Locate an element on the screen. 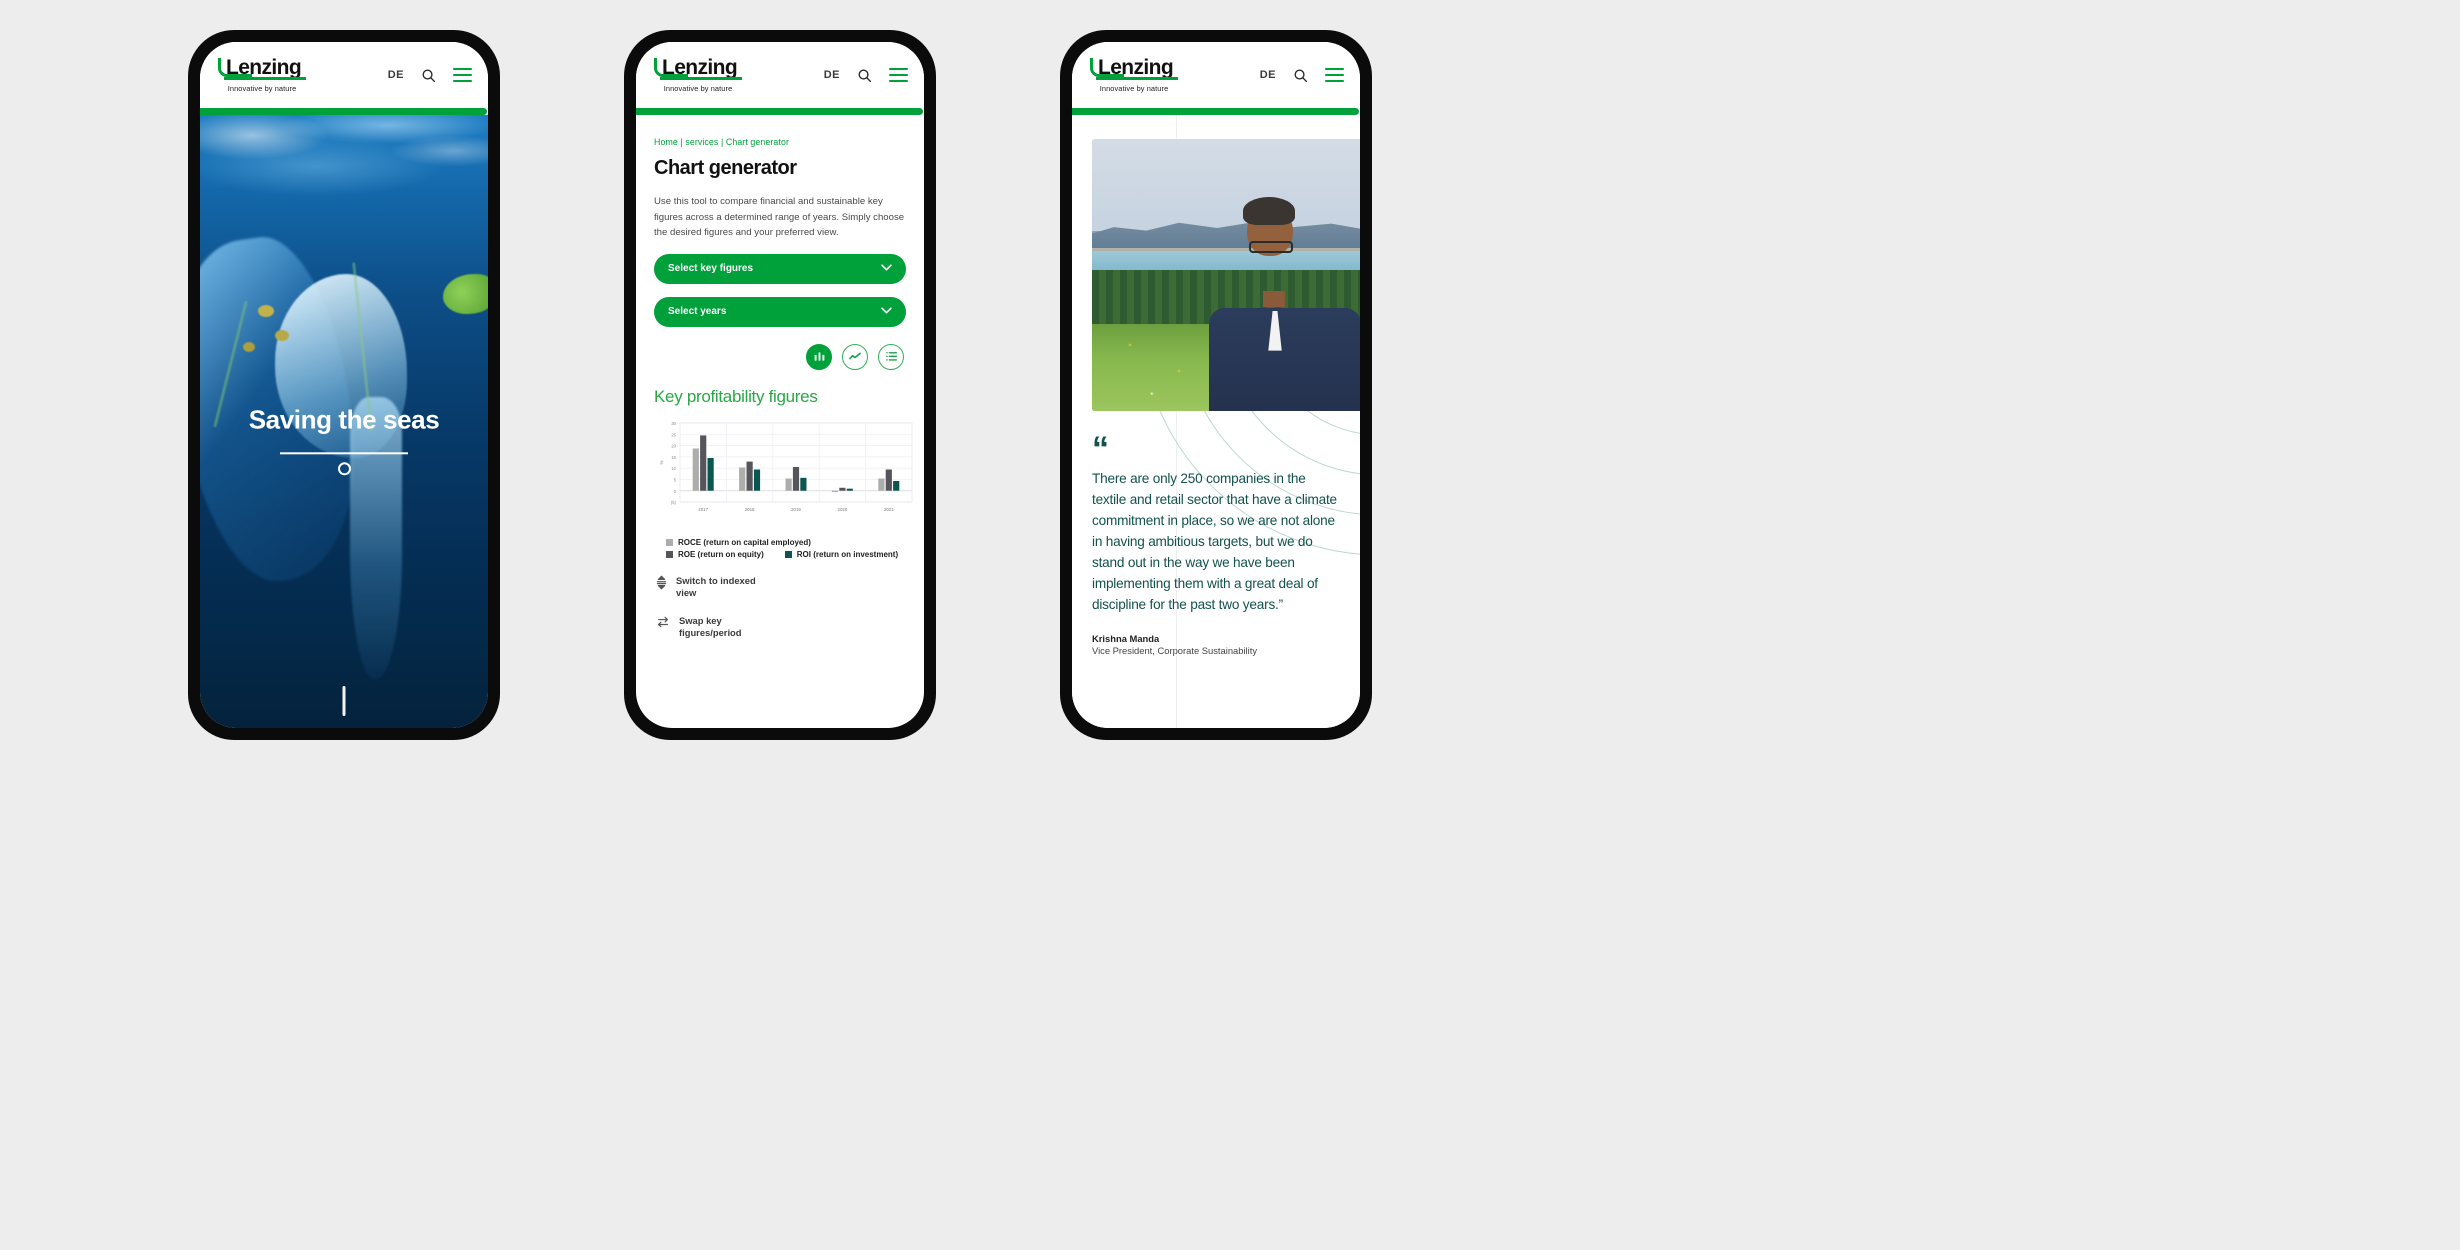 The height and width of the screenshot is (1250, 2460). person-glasses is located at coordinates (1270, 247).